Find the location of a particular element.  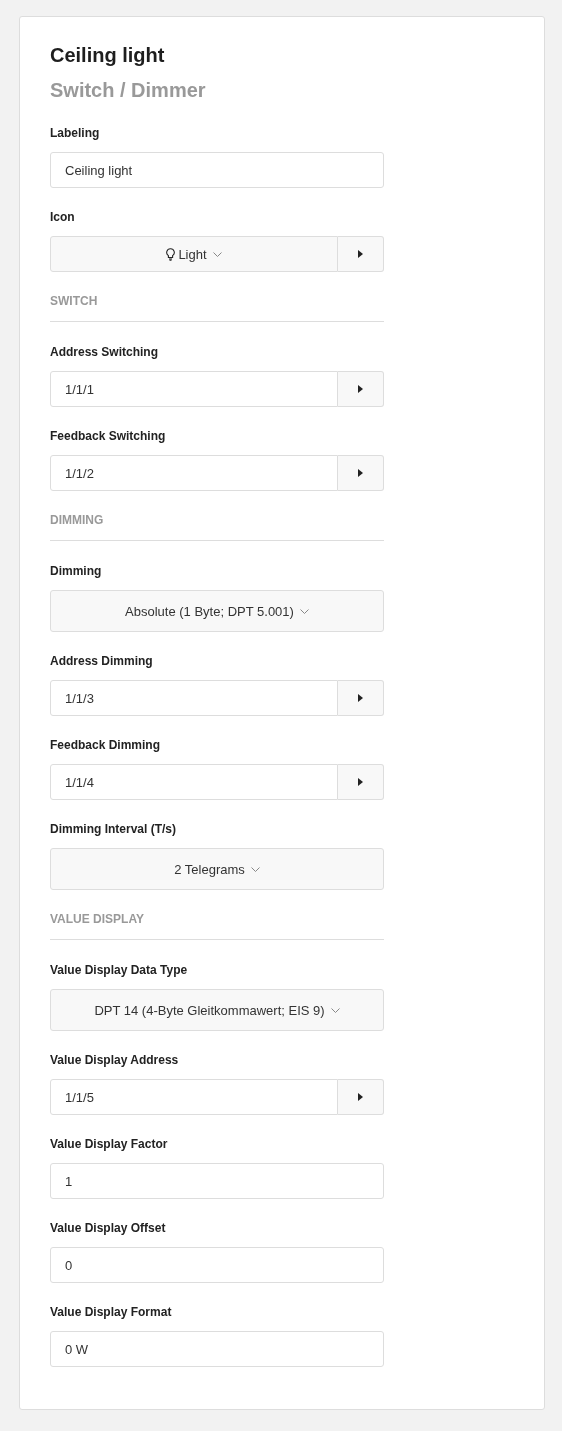

dropdown: 2 Telegrams is located at coordinates (217, 869).